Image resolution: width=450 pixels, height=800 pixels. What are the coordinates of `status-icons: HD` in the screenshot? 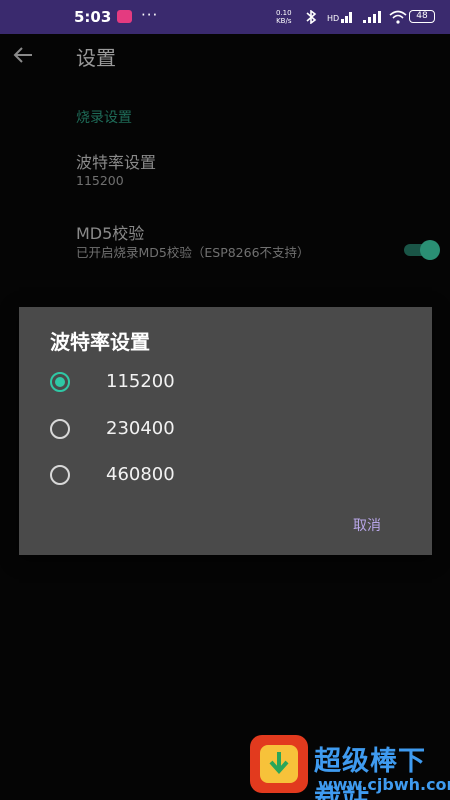 It's located at (355, 17).